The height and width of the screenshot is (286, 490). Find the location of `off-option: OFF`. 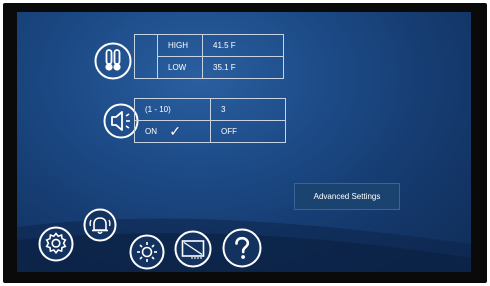

off-option: OFF is located at coordinates (248, 131).